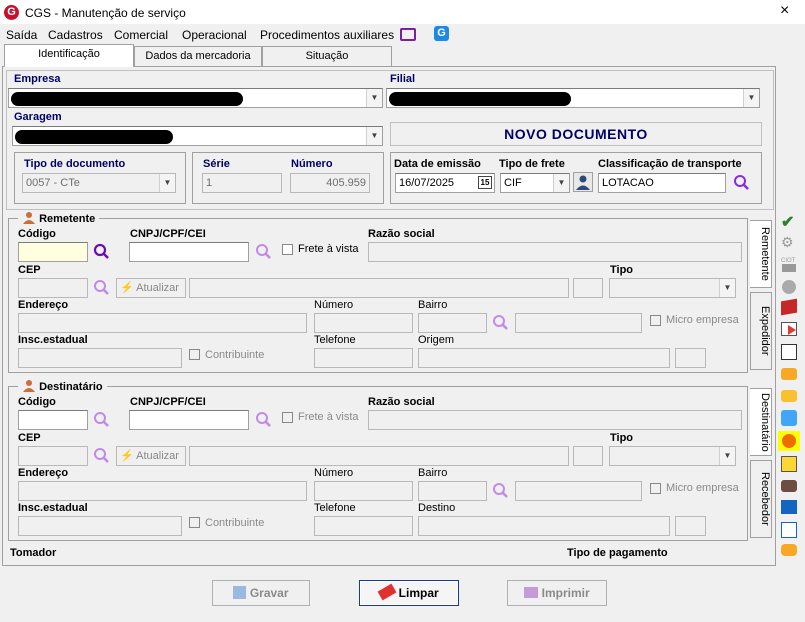 Image resolution: width=805 pixels, height=622 pixels. Describe the element at coordinates (327, 56) in the screenshot. I see `tab-situacao: Situação` at that location.